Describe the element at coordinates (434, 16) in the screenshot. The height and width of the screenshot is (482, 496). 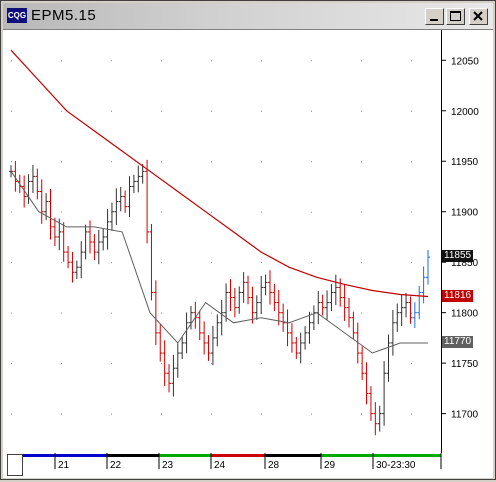
I see `minimize-button` at that location.